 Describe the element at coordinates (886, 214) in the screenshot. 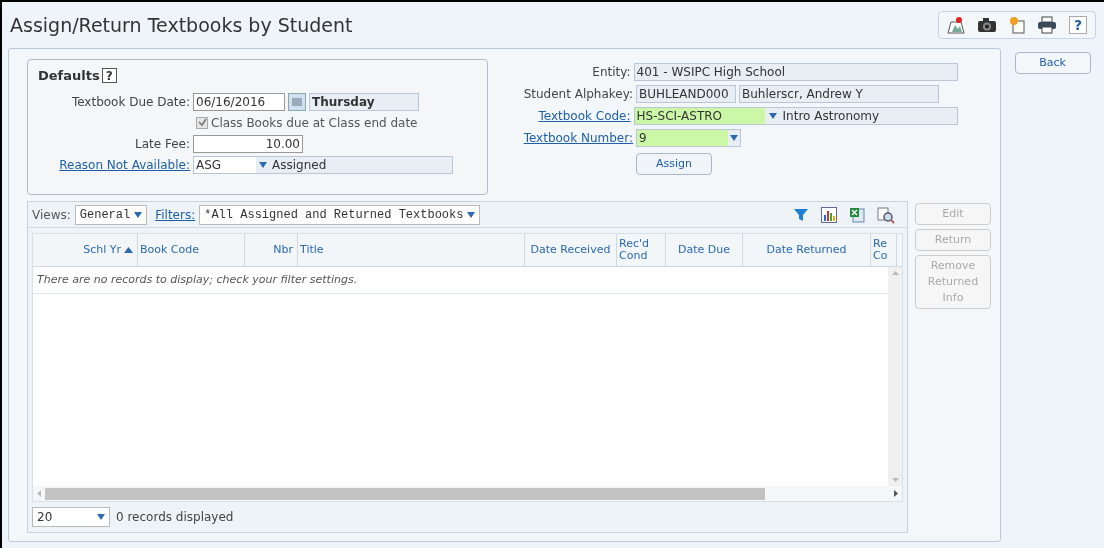

I see `print-preview-icon` at that location.